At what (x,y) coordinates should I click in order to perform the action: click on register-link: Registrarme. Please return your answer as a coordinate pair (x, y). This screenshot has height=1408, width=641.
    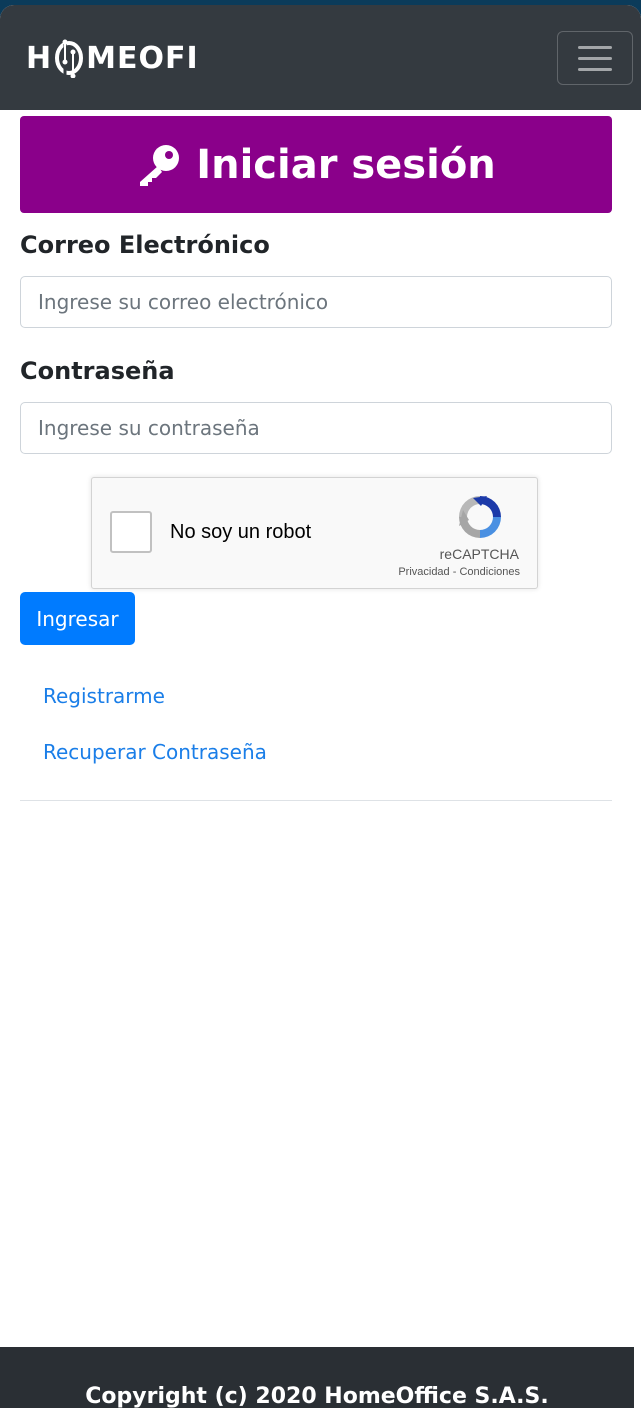
    Looking at the image, I should click on (104, 696).